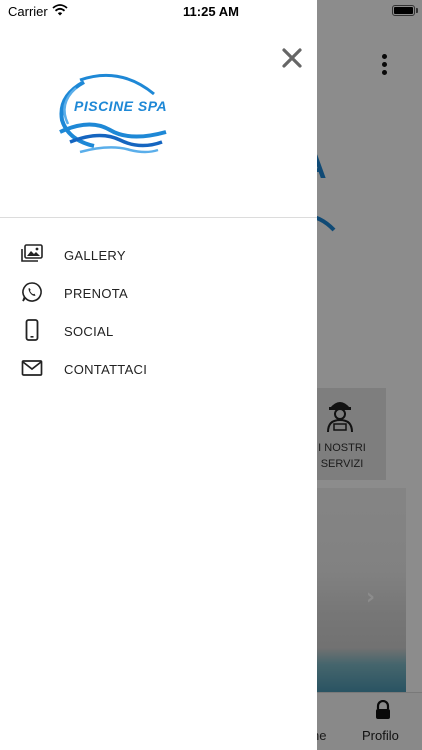  I want to click on smartphone-icon, so click(32, 330).